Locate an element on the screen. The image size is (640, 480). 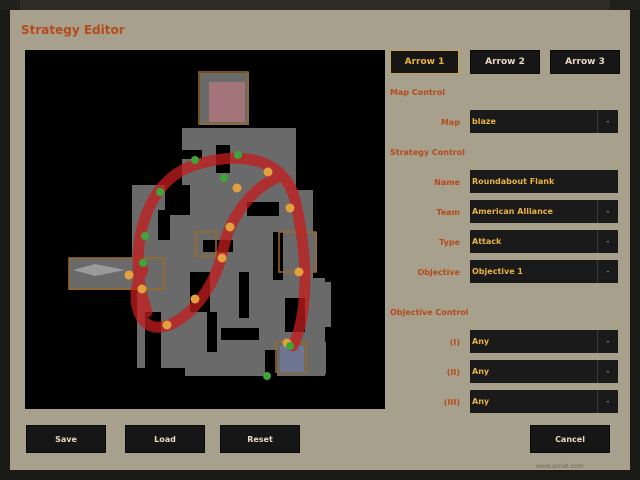
team-label: Team is located at coordinates (448, 212).